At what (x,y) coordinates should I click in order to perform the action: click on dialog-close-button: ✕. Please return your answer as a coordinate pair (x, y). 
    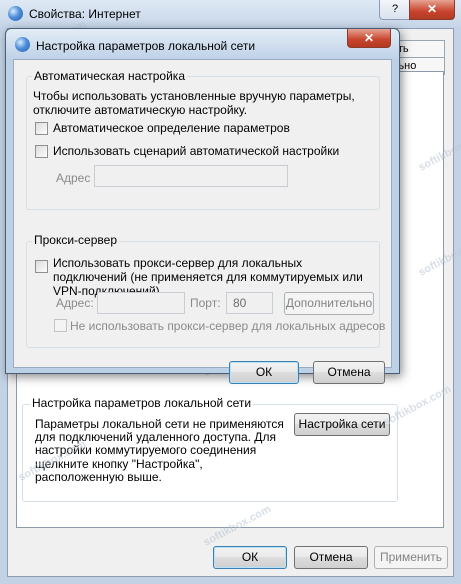
    Looking at the image, I should click on (369, 38).